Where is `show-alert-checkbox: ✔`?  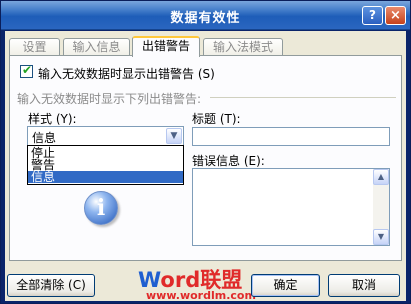 show-alert-checkbox: ✔ is located at coordinates (26, 70).